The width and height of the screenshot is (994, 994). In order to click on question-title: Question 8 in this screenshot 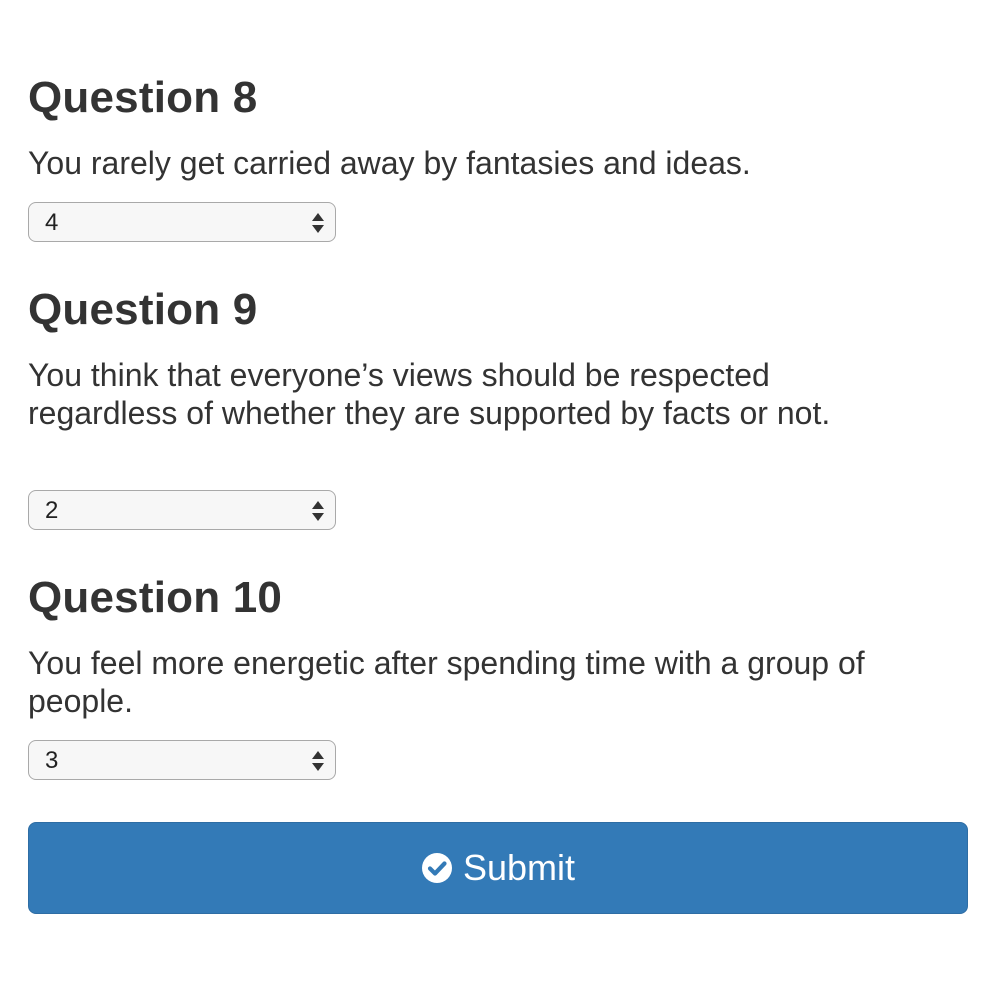, I will do `click(143, 97)`.